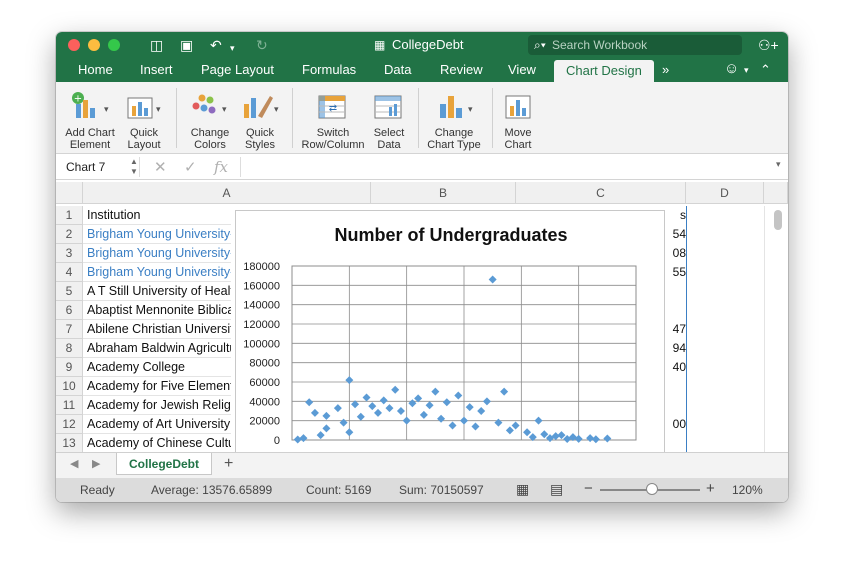  I want to click on close-button, so click(74, 45).